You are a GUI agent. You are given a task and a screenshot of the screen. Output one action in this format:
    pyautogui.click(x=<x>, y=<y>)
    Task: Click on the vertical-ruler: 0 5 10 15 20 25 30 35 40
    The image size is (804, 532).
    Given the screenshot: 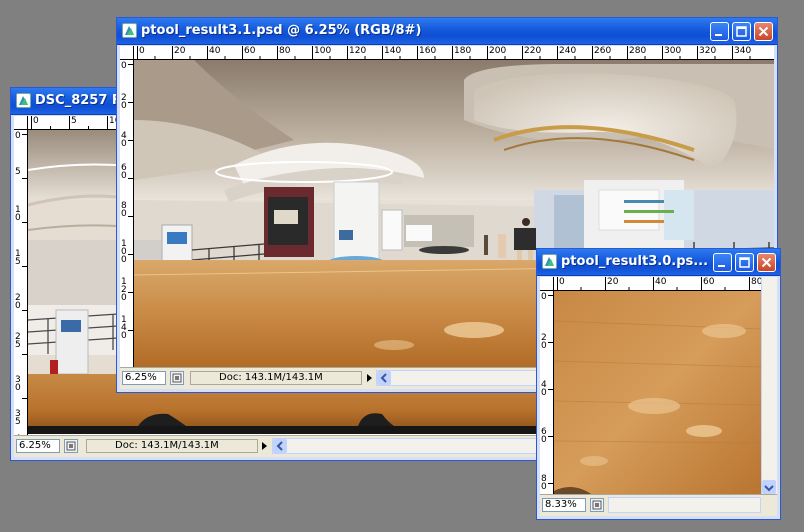 What is the action you would take?
    pyautogui.click(x=21, y=282)
    